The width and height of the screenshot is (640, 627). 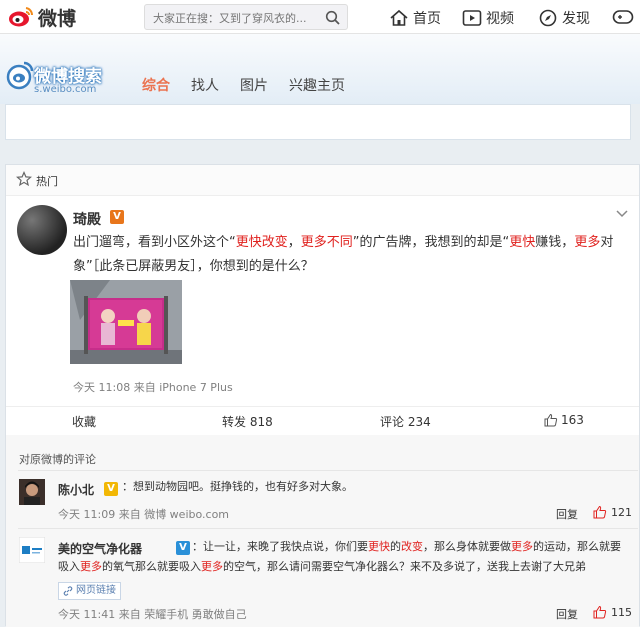 I want to click on game-icon, so click(x=623, y=17).